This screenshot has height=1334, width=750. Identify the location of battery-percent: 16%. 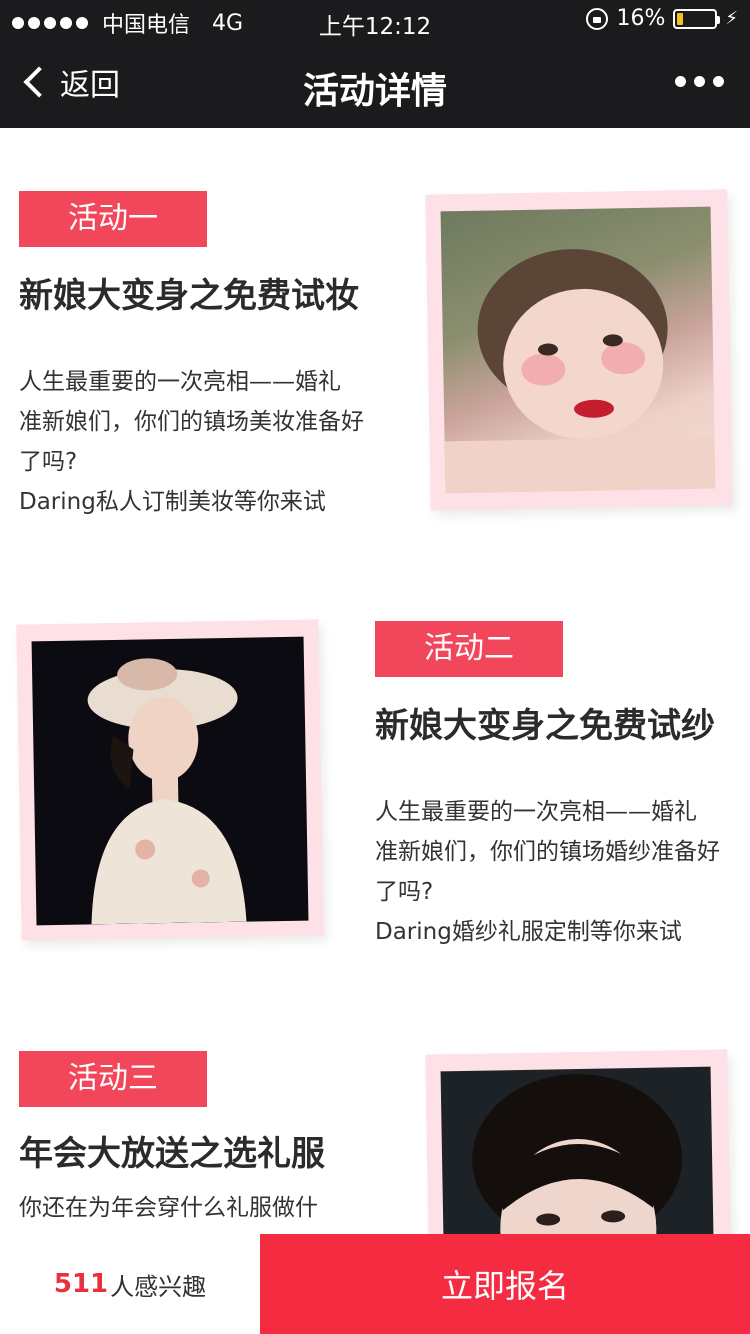
(641, 18).